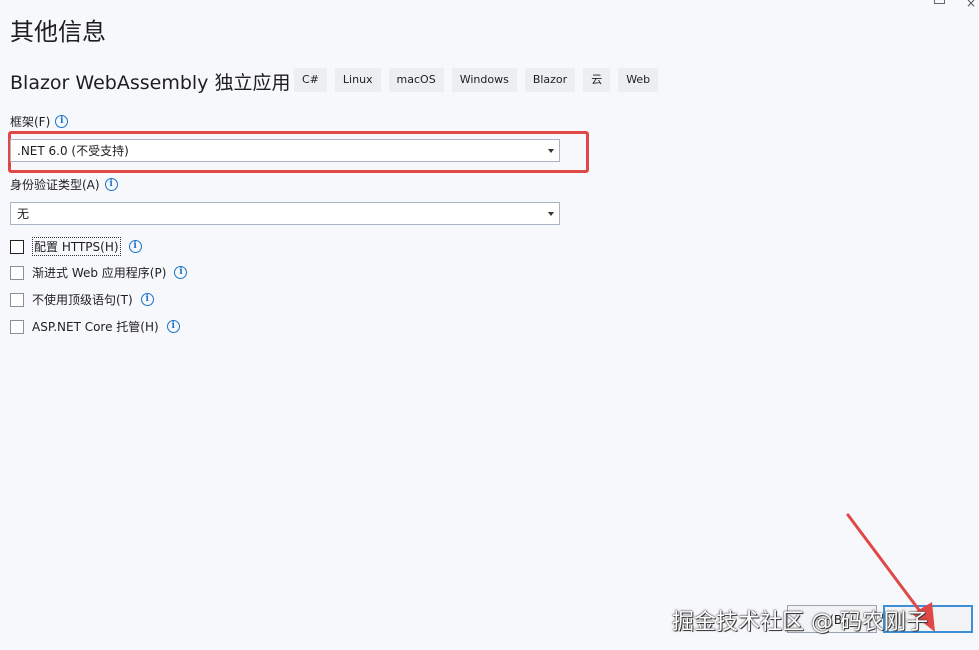  I want to click on option-https: 配置 HTTPS(H) i, so click(76, 246).